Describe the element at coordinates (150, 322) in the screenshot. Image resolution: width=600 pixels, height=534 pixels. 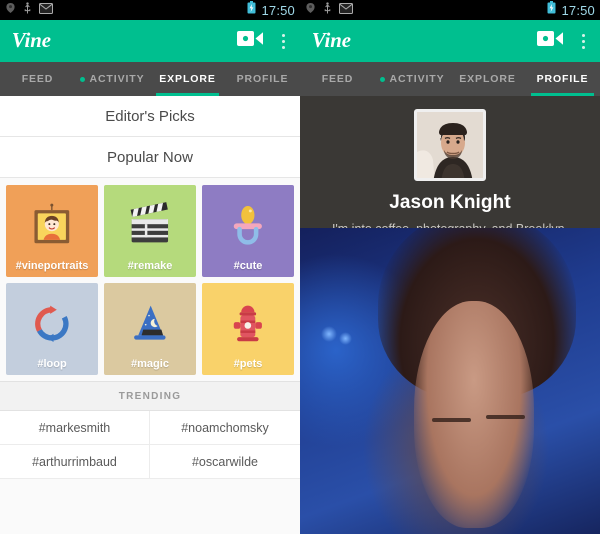
I see `wizard-hat-icon` at that location.